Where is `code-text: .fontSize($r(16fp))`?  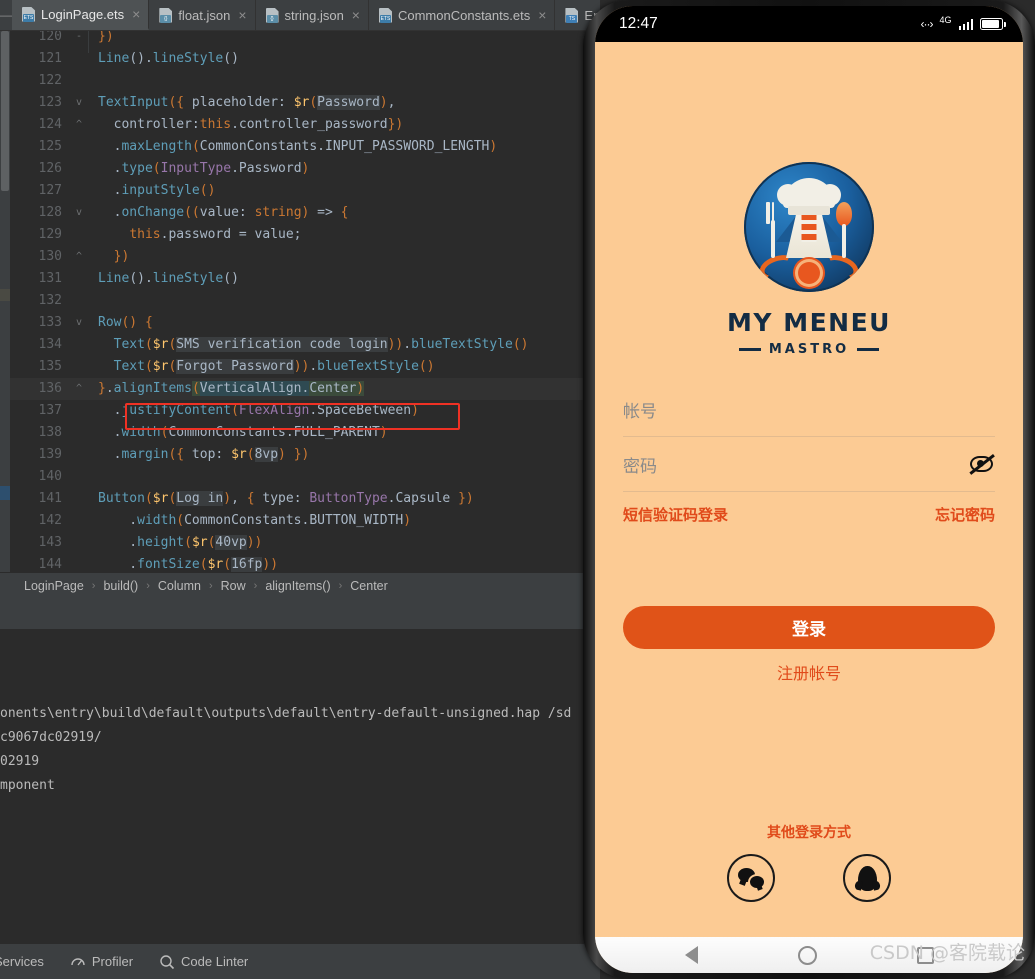
code-text: .fontSize($r(16fp)) is located at coordinates (188, 564).